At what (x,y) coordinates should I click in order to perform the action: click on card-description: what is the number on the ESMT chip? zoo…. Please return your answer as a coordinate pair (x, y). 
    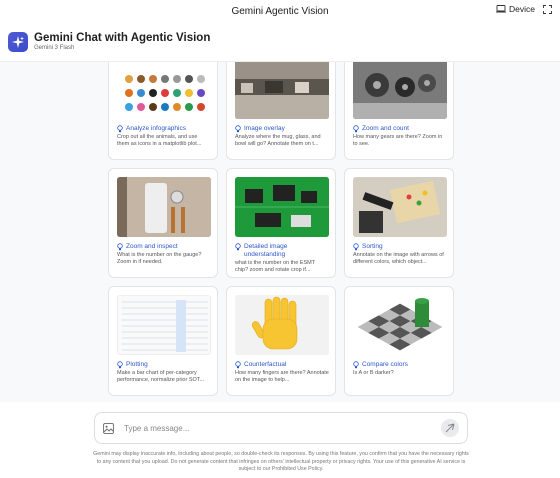
    Looking at the image, I should click on (275, 266).